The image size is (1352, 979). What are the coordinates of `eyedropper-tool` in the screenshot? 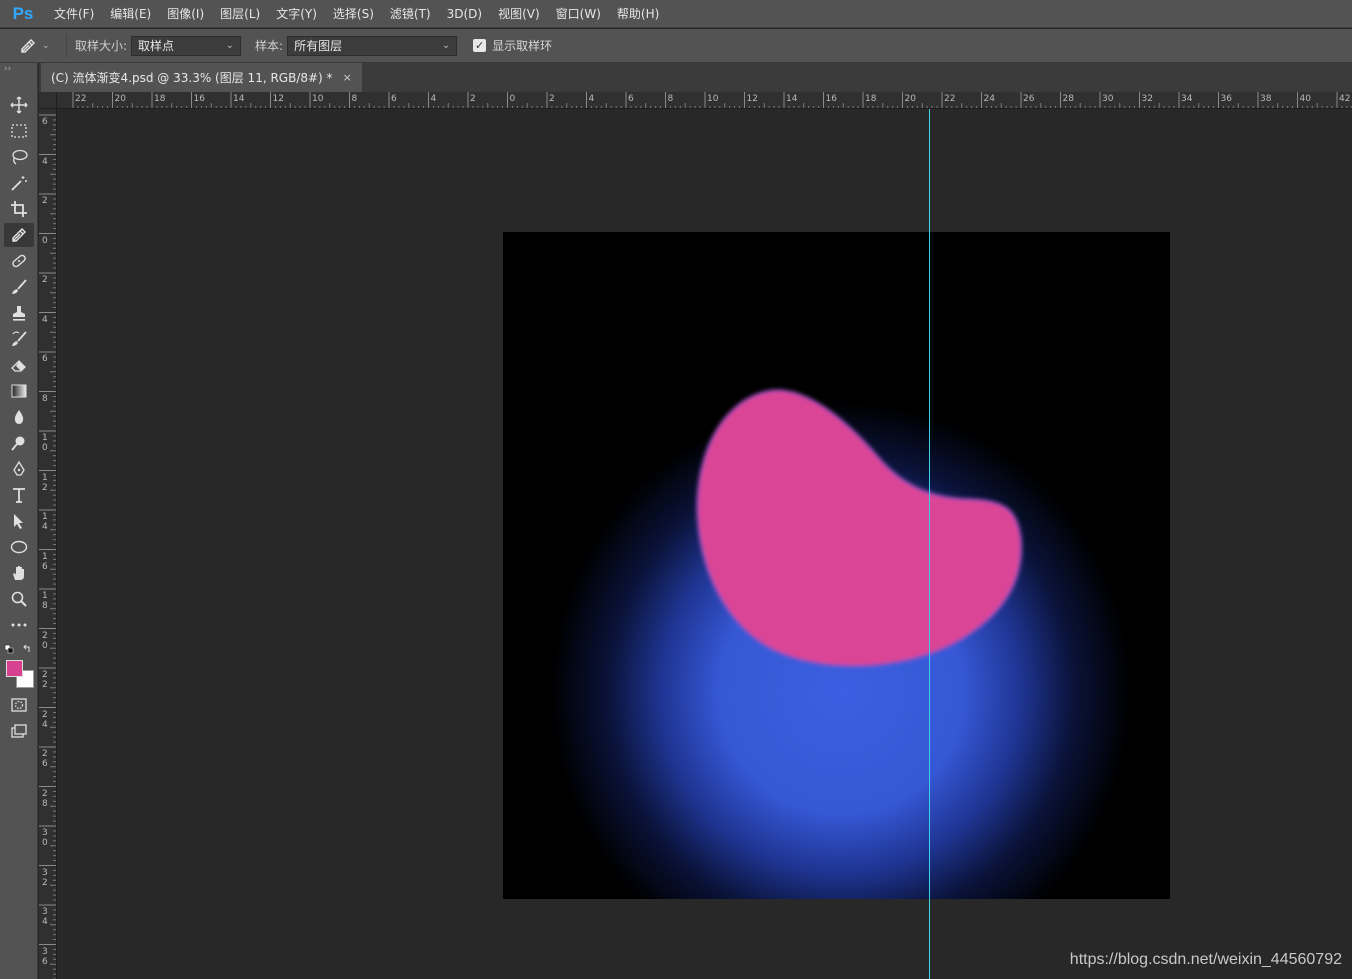 It's located at (19, 235).